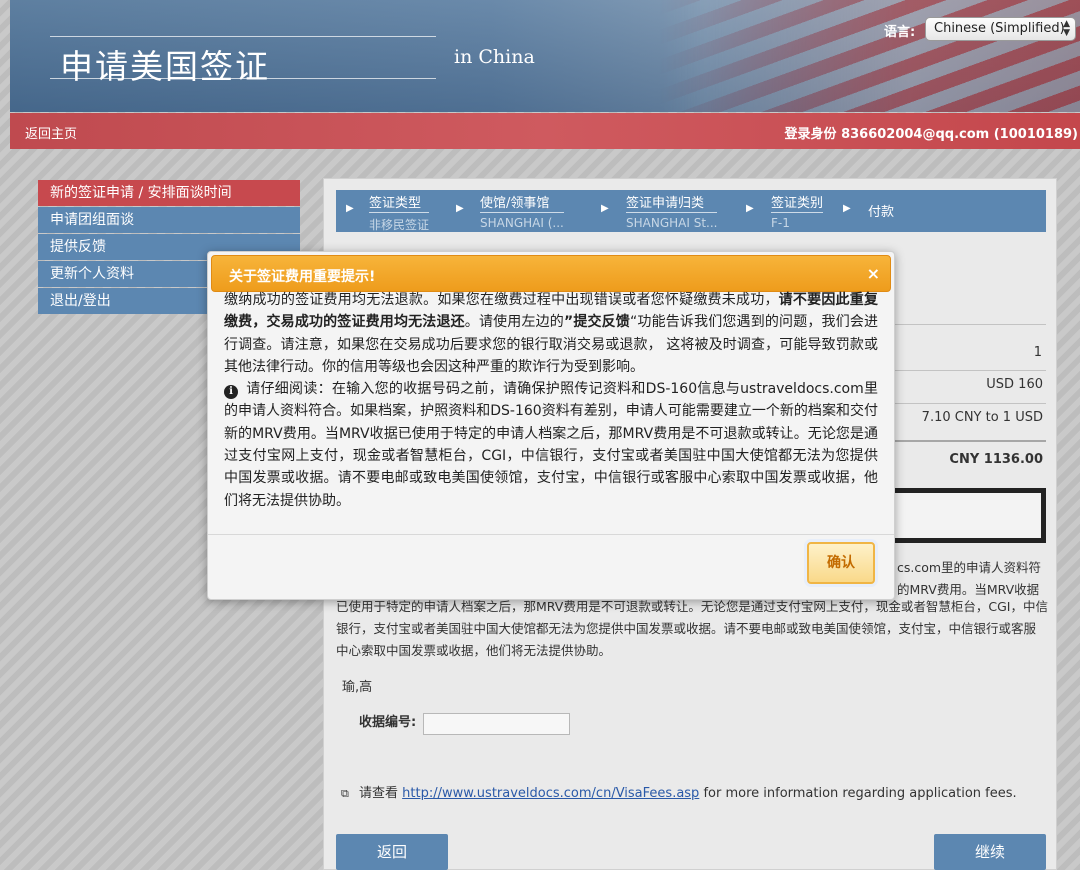  I want to click on breadcrumb-step-payment: 付款, so click(881, 210).